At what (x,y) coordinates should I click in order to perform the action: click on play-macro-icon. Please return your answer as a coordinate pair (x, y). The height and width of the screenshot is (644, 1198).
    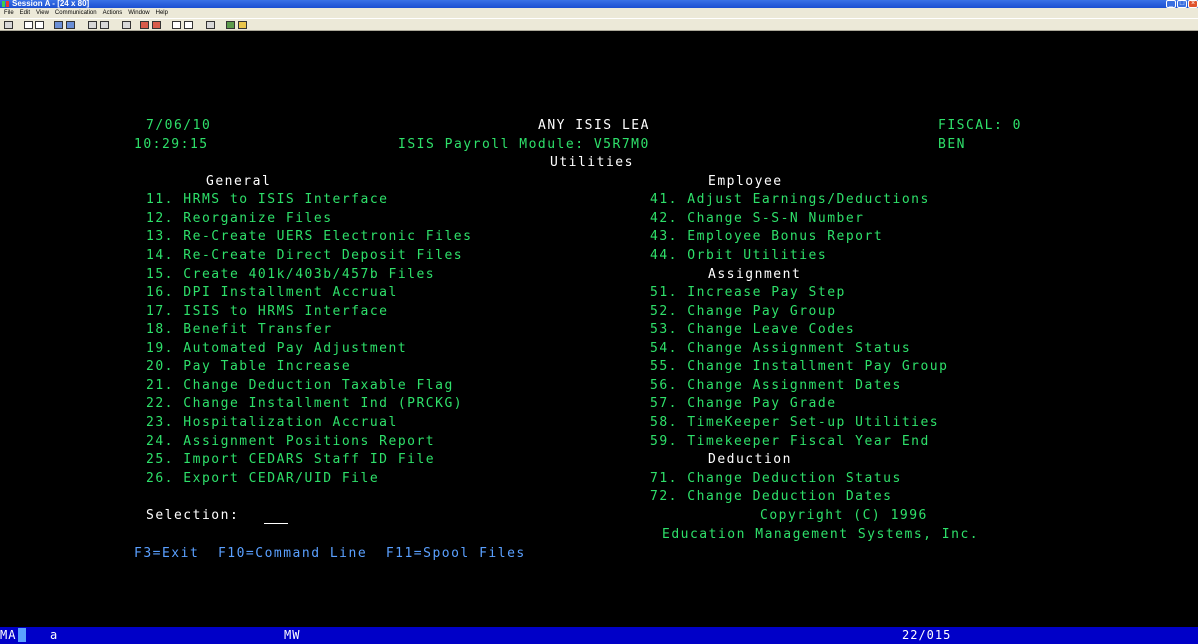
    Looking at the image, I should click on (156, 25).